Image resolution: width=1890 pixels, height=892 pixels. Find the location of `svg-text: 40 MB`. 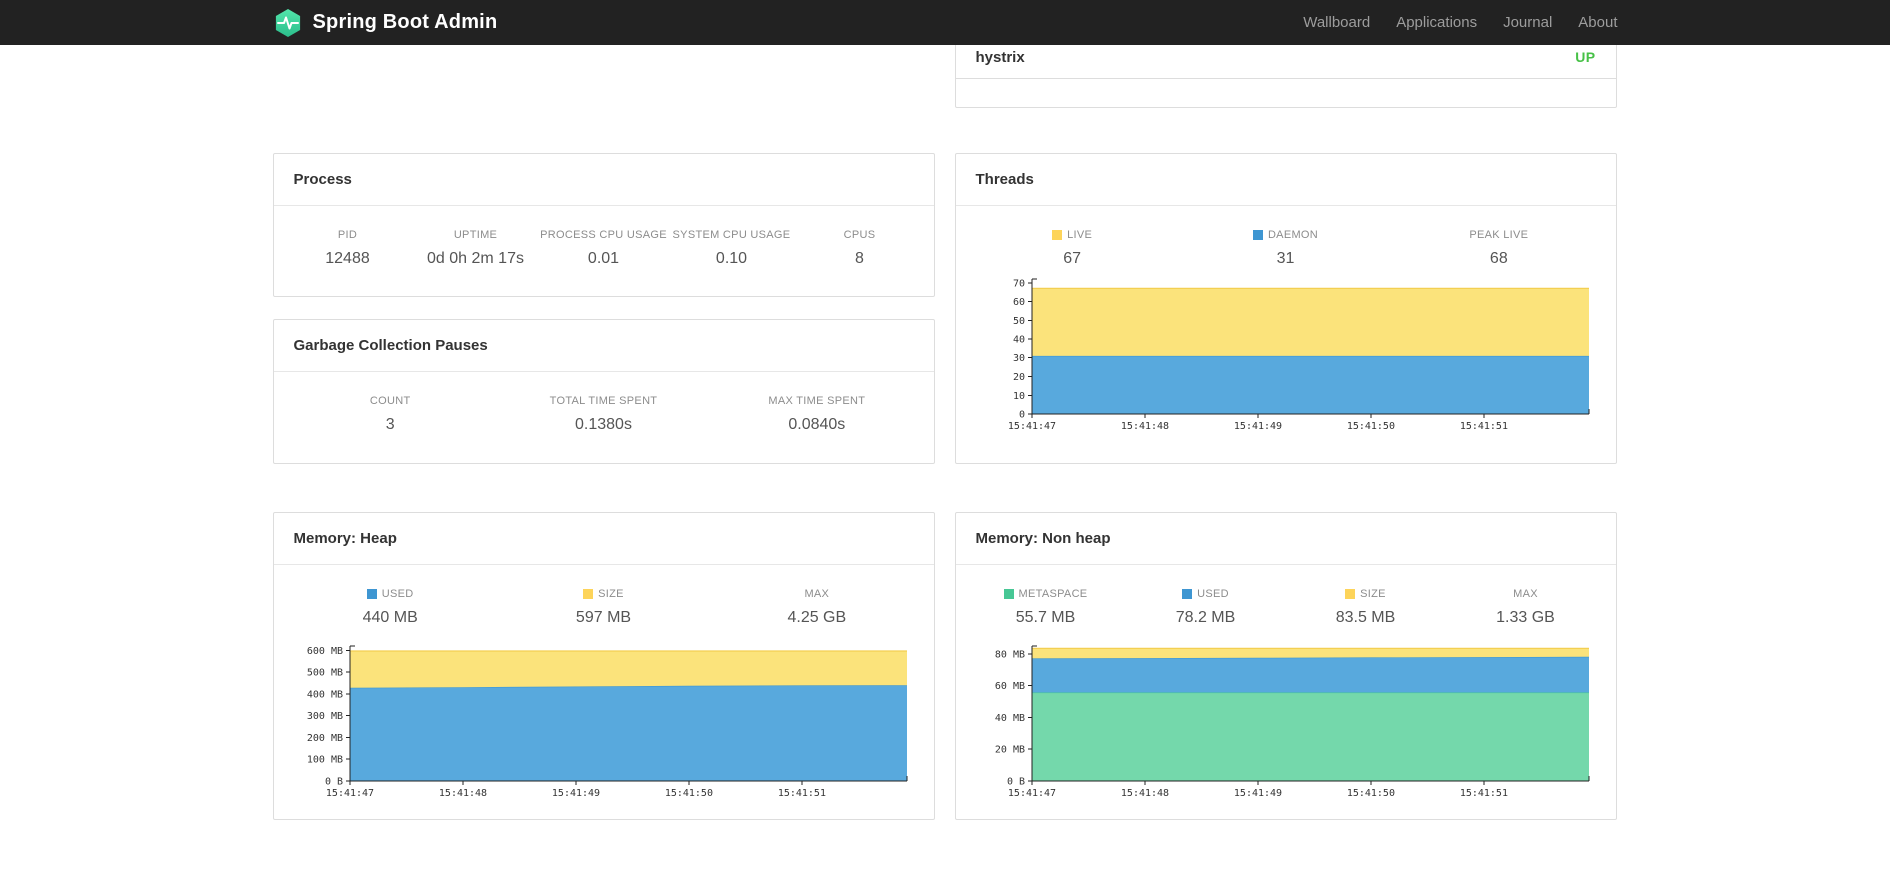

svg-text: 40 MB is located at coordinates (1009, 718).